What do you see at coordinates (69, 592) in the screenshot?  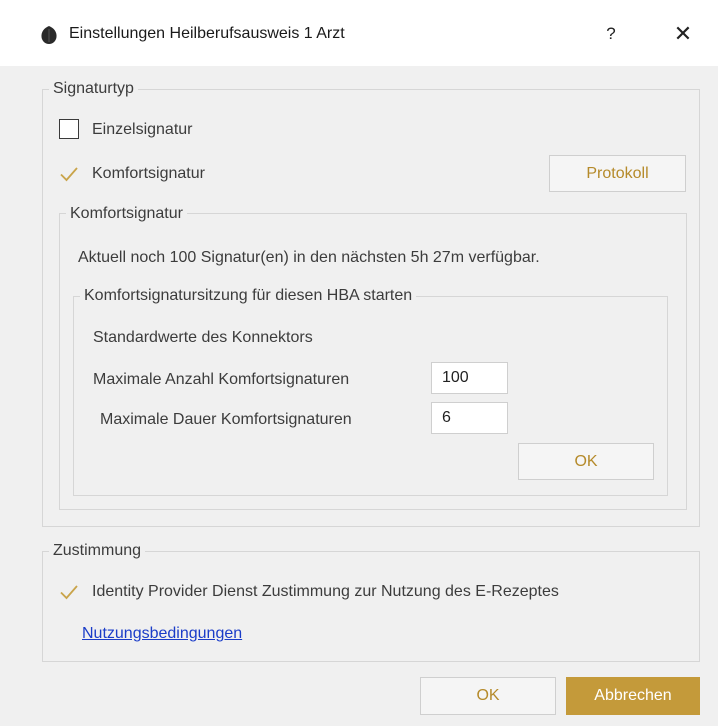 I see `consent-checkbox` at bounding box center [69, 592].